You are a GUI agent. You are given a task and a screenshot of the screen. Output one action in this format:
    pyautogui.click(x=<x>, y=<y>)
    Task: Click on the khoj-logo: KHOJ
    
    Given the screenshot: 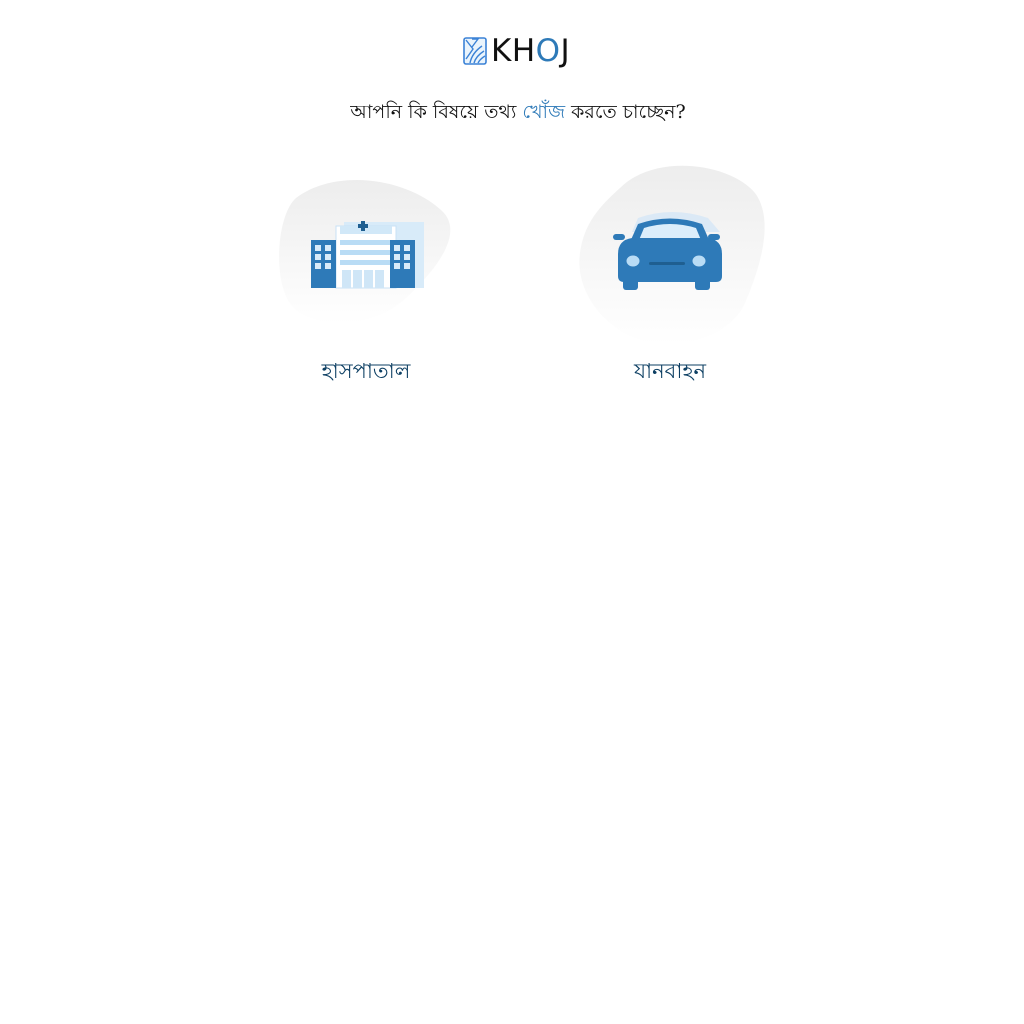 What is the action you would take?
    pyautogui.click(x=519, y=51)
    